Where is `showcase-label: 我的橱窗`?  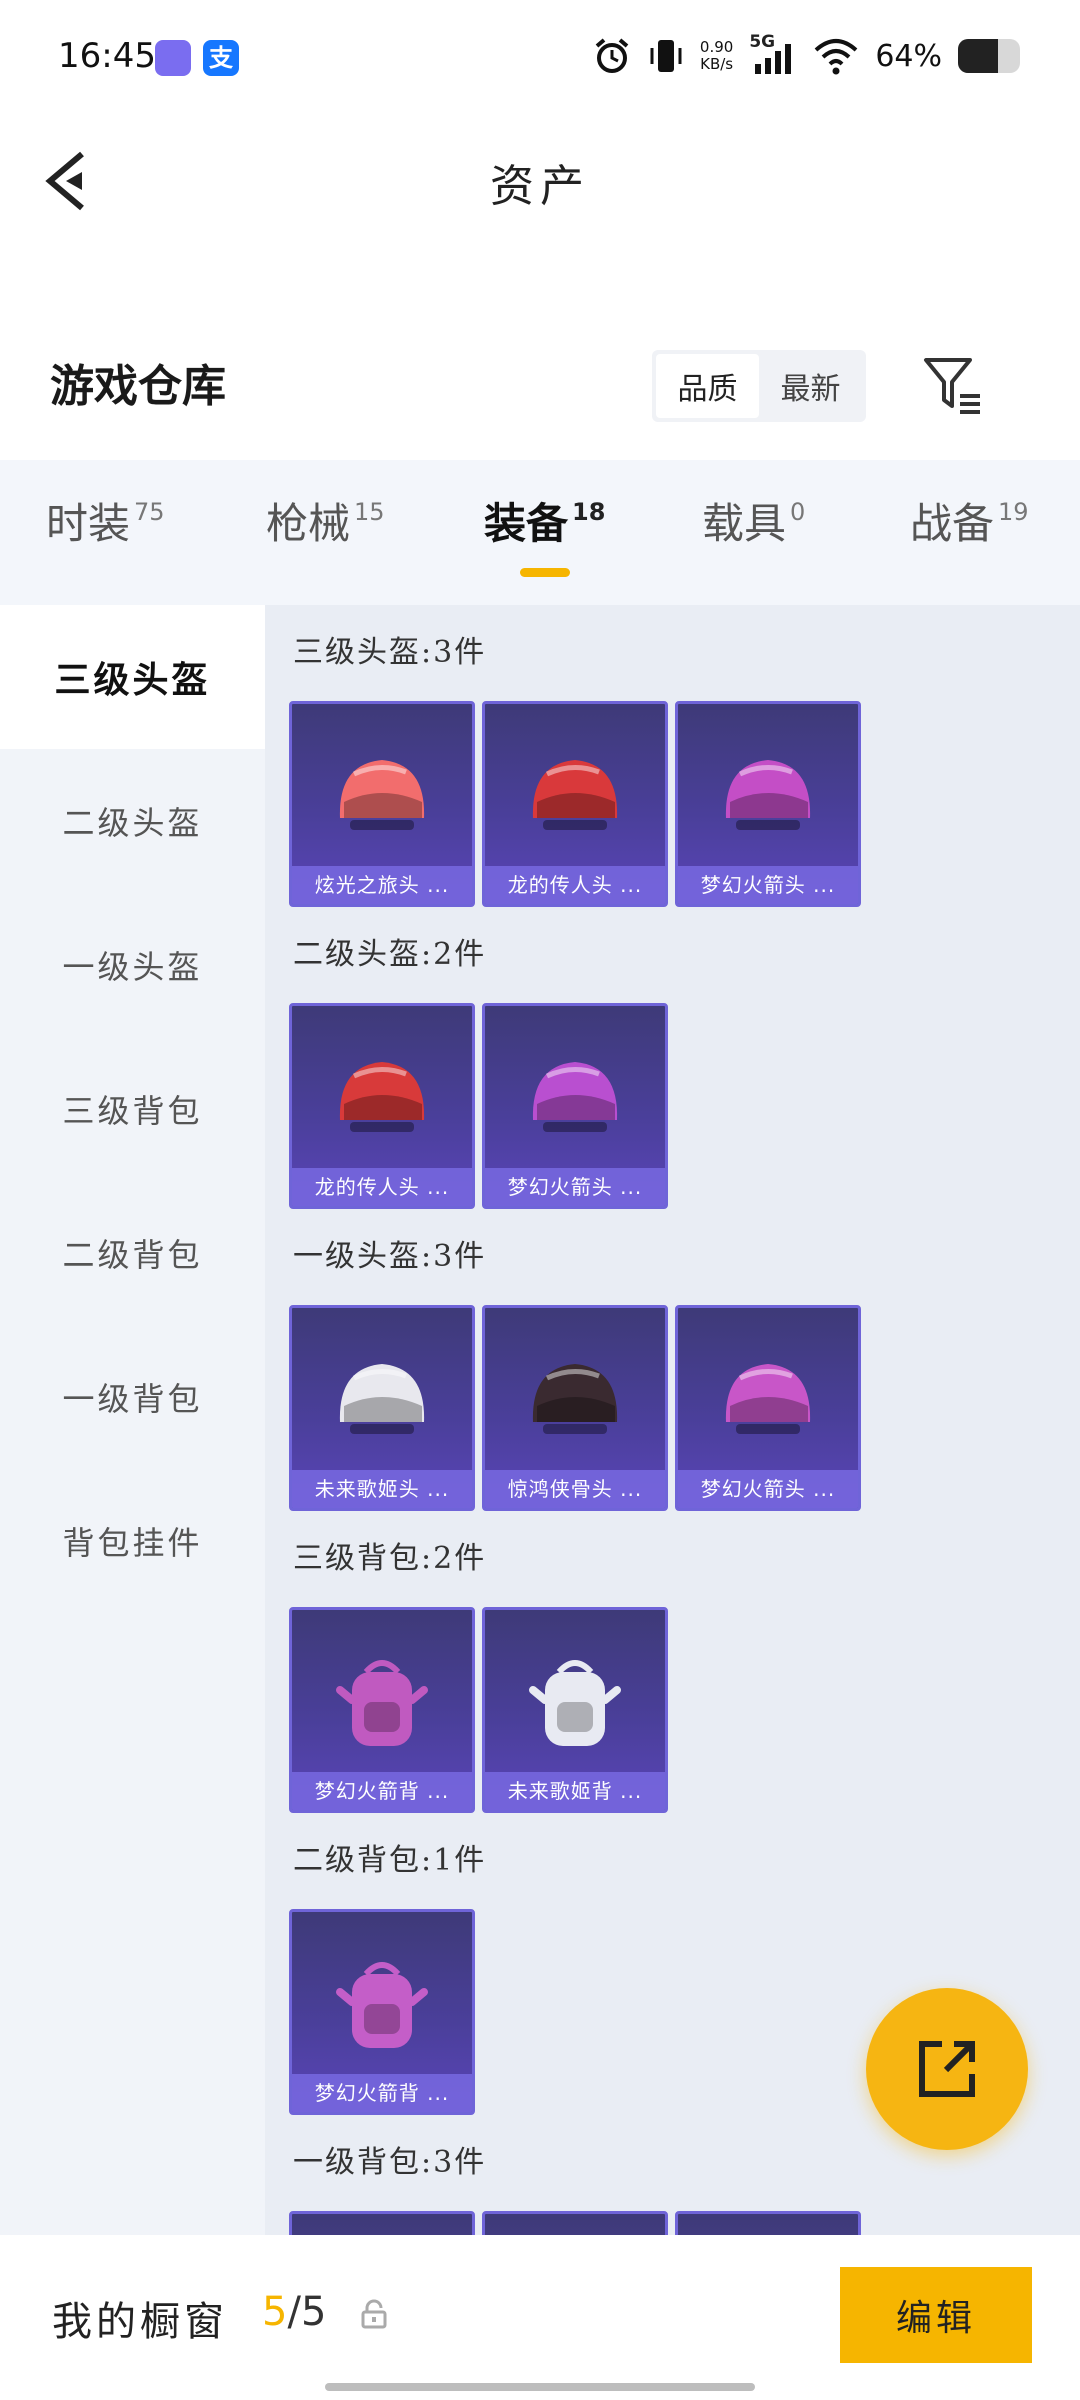 showcase-label: 我的橱窗 is located at coordinates (140, 2322).